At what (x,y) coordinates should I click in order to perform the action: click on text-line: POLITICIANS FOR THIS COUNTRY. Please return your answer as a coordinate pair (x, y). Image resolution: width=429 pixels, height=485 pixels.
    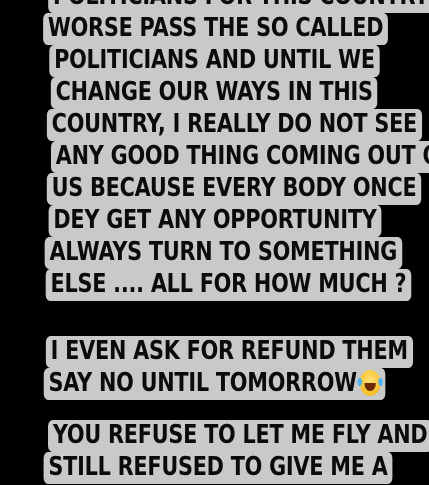
    Looking at the image, I should click on (238, 6).